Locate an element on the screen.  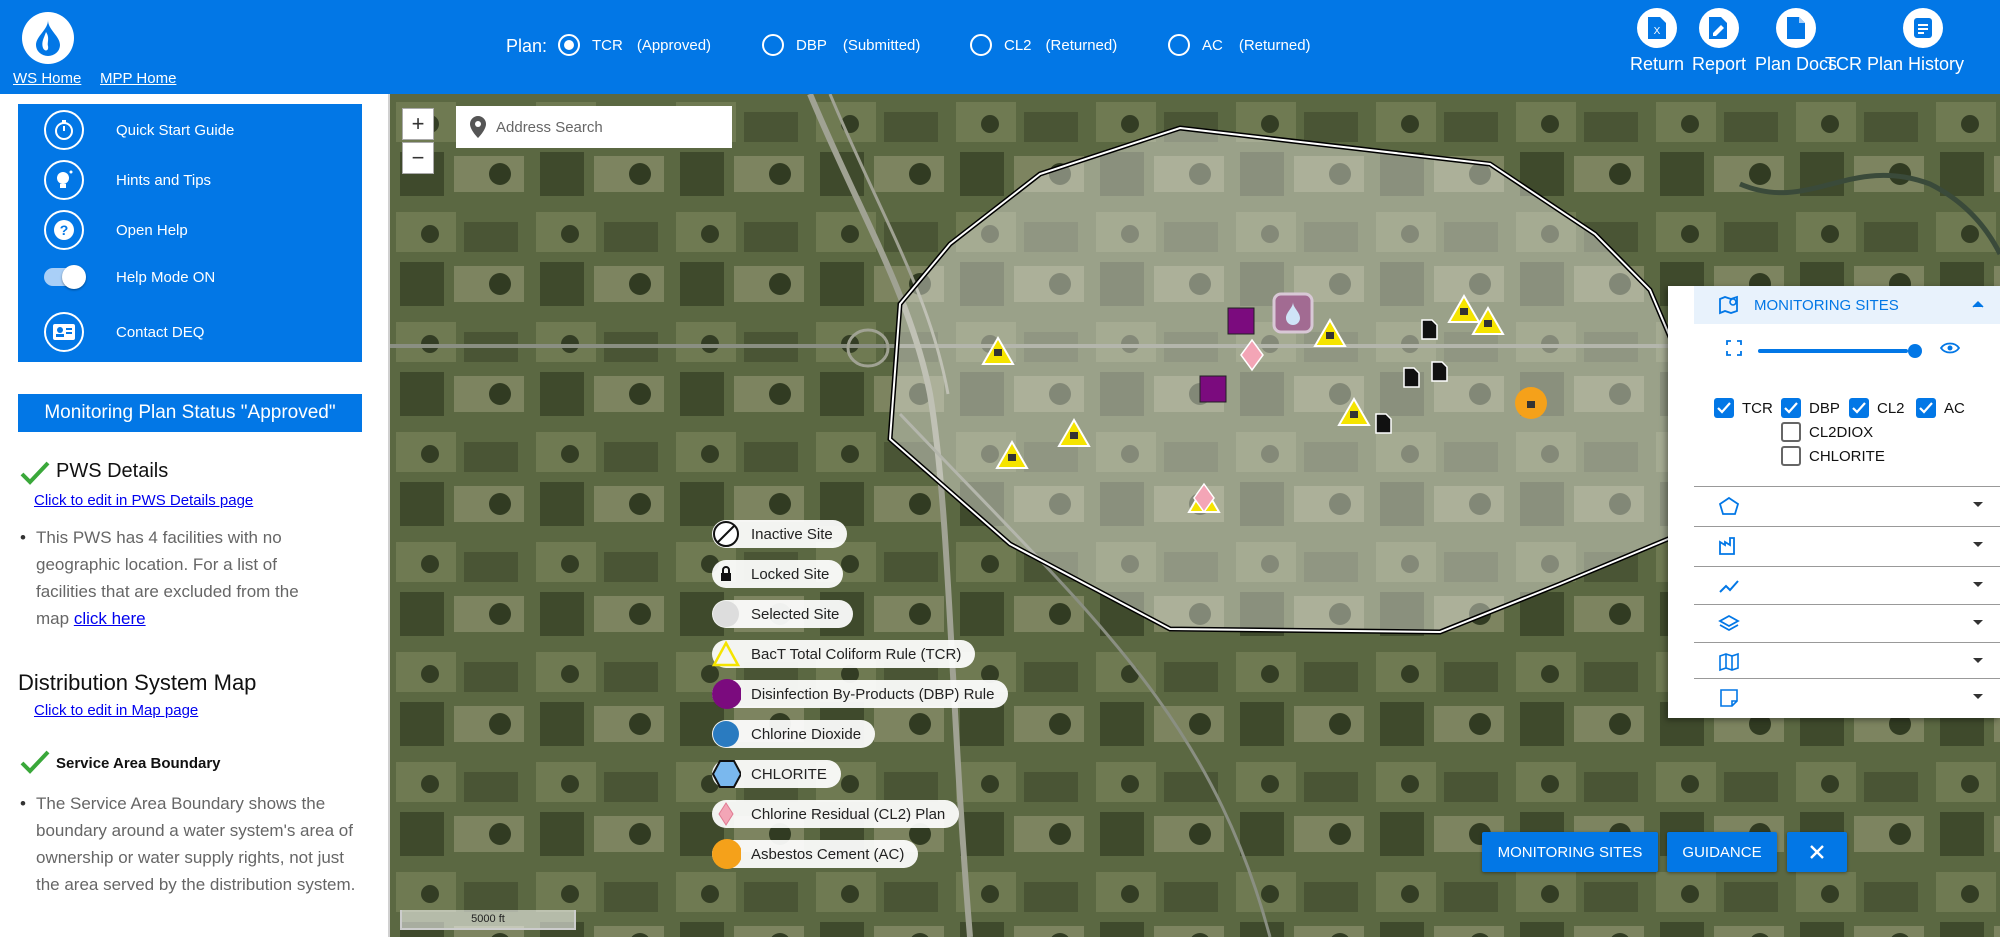
help-label: Contact DEQ is located at coordinates (160, 332).